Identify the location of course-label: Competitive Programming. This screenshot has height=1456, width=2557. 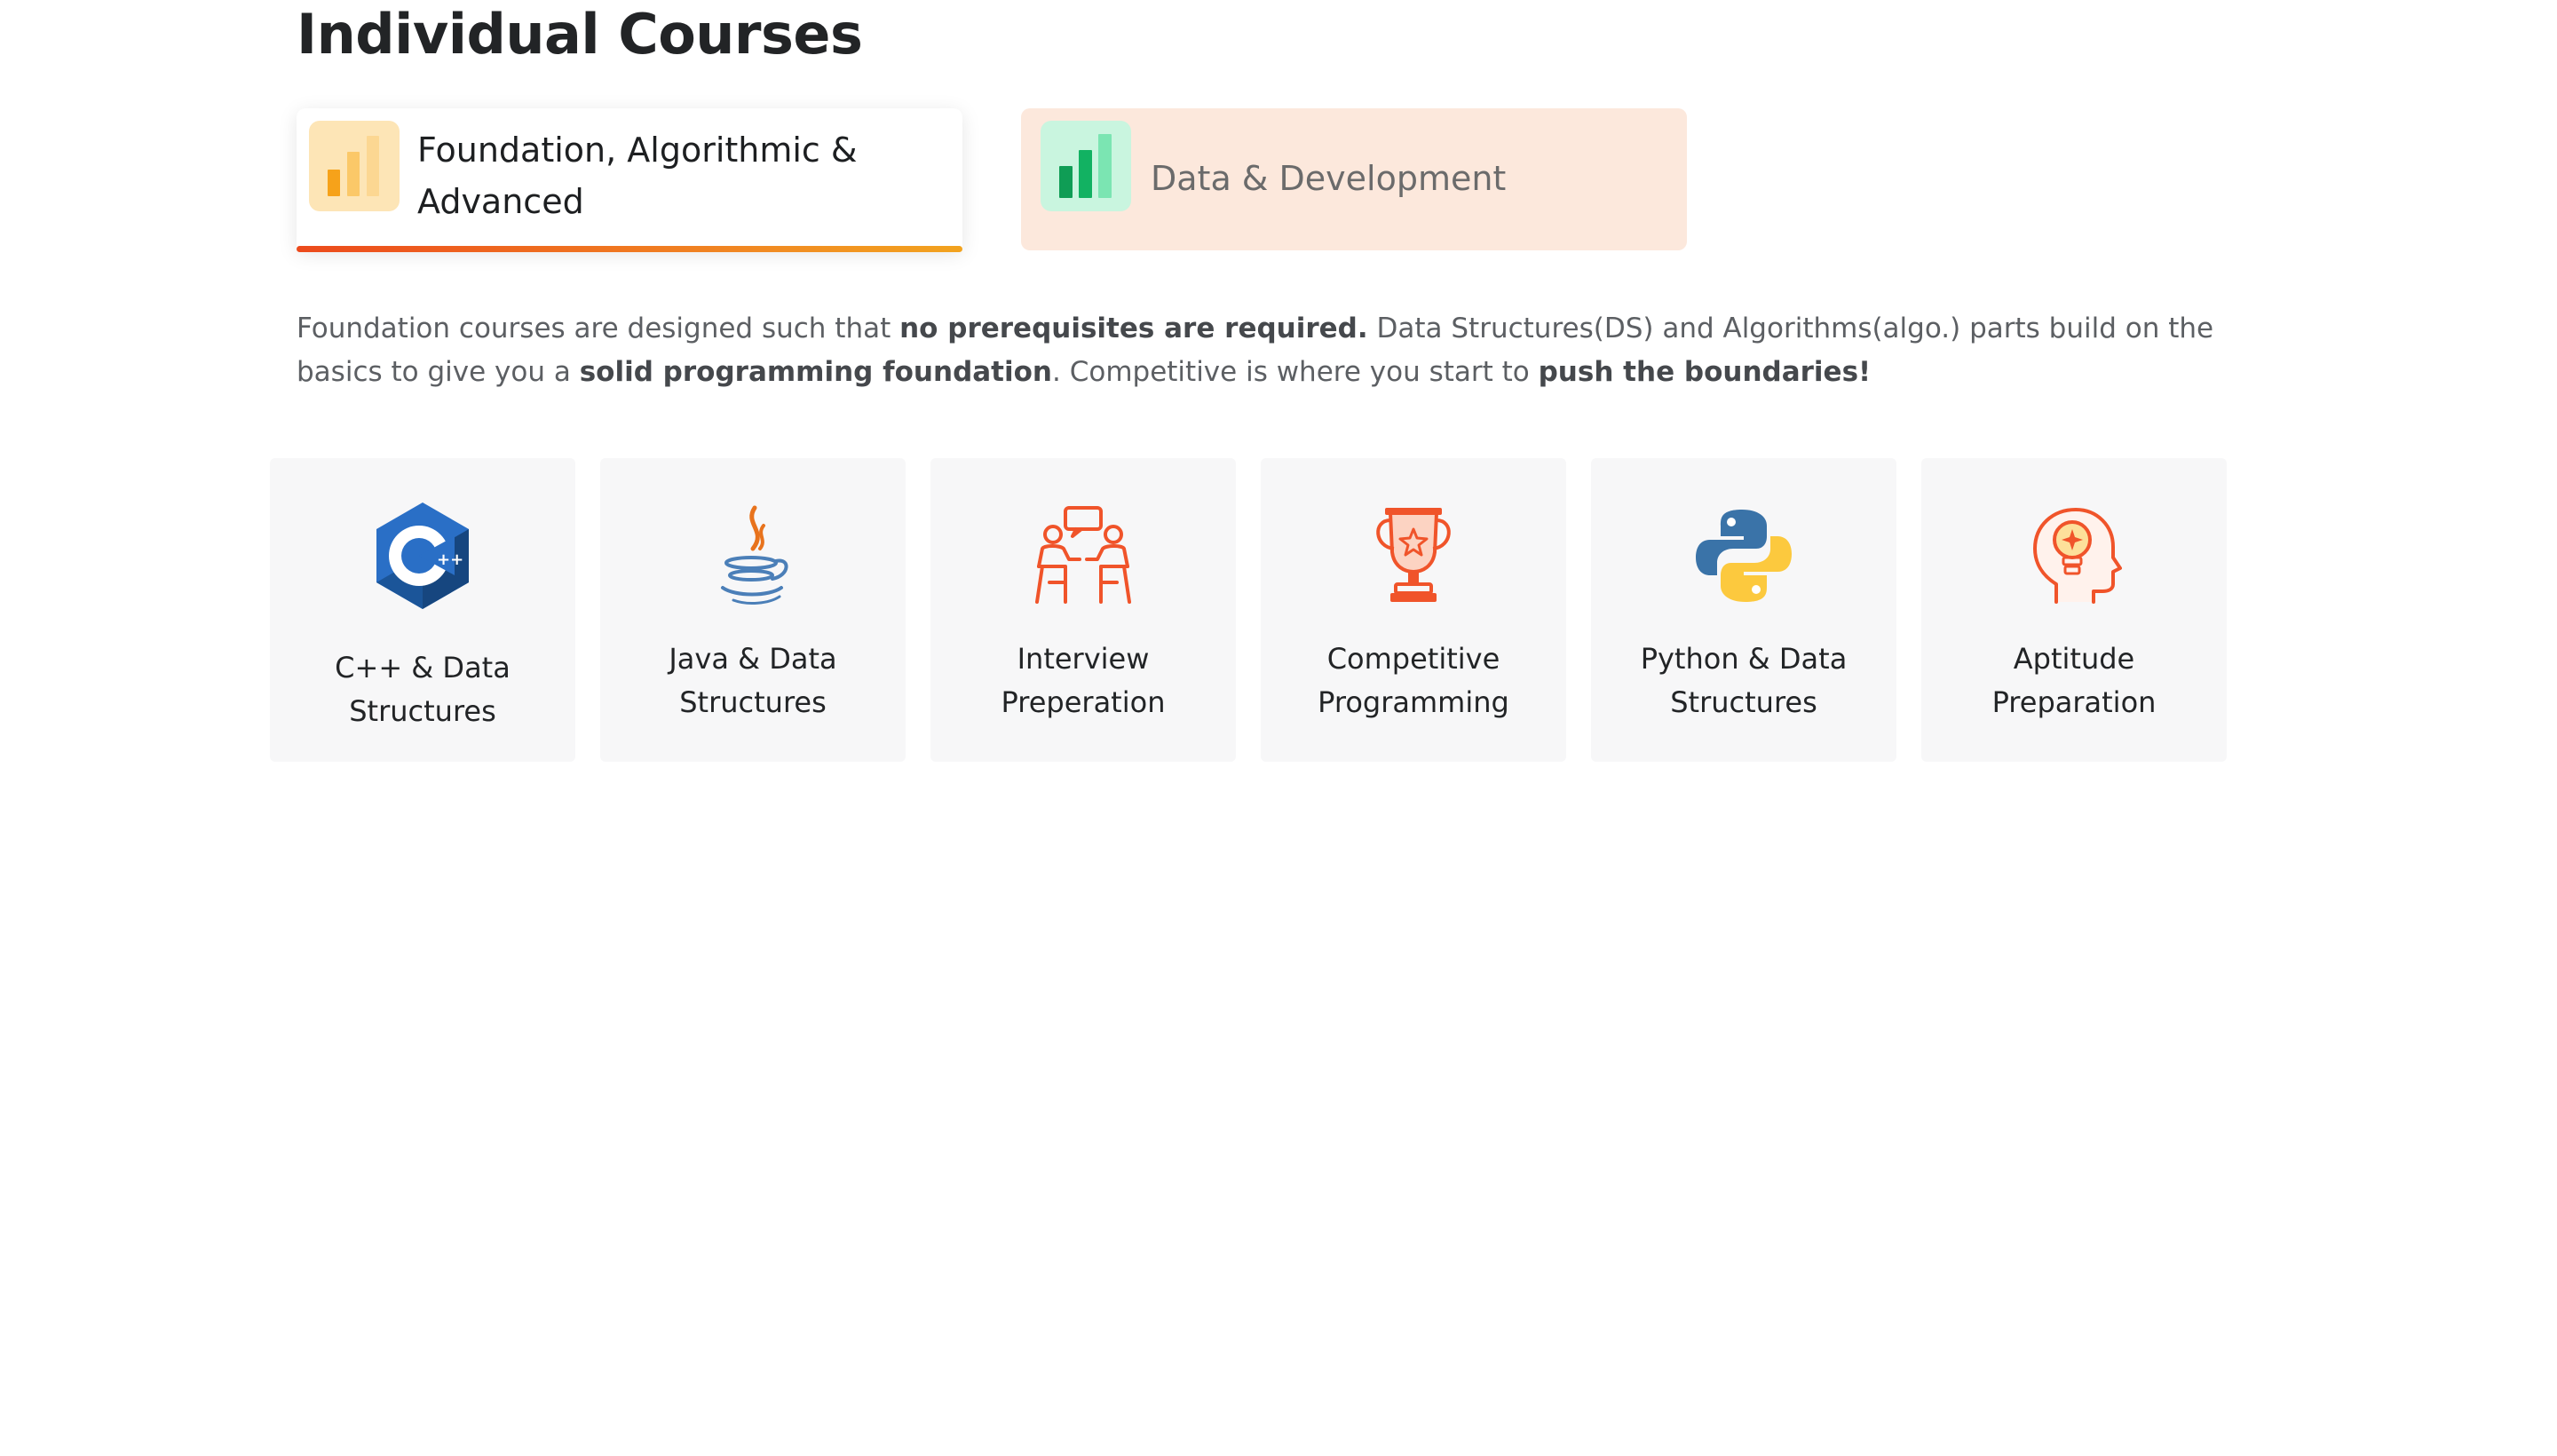
(1413, 680).